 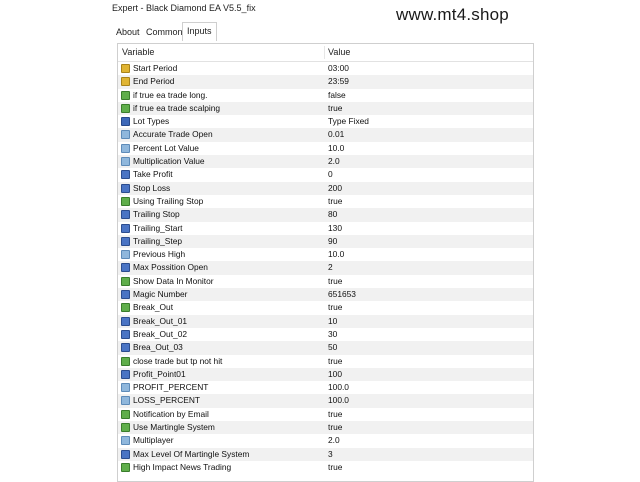 I want to click on variable-name: Max Possition Open, so click(x=170, y=267).